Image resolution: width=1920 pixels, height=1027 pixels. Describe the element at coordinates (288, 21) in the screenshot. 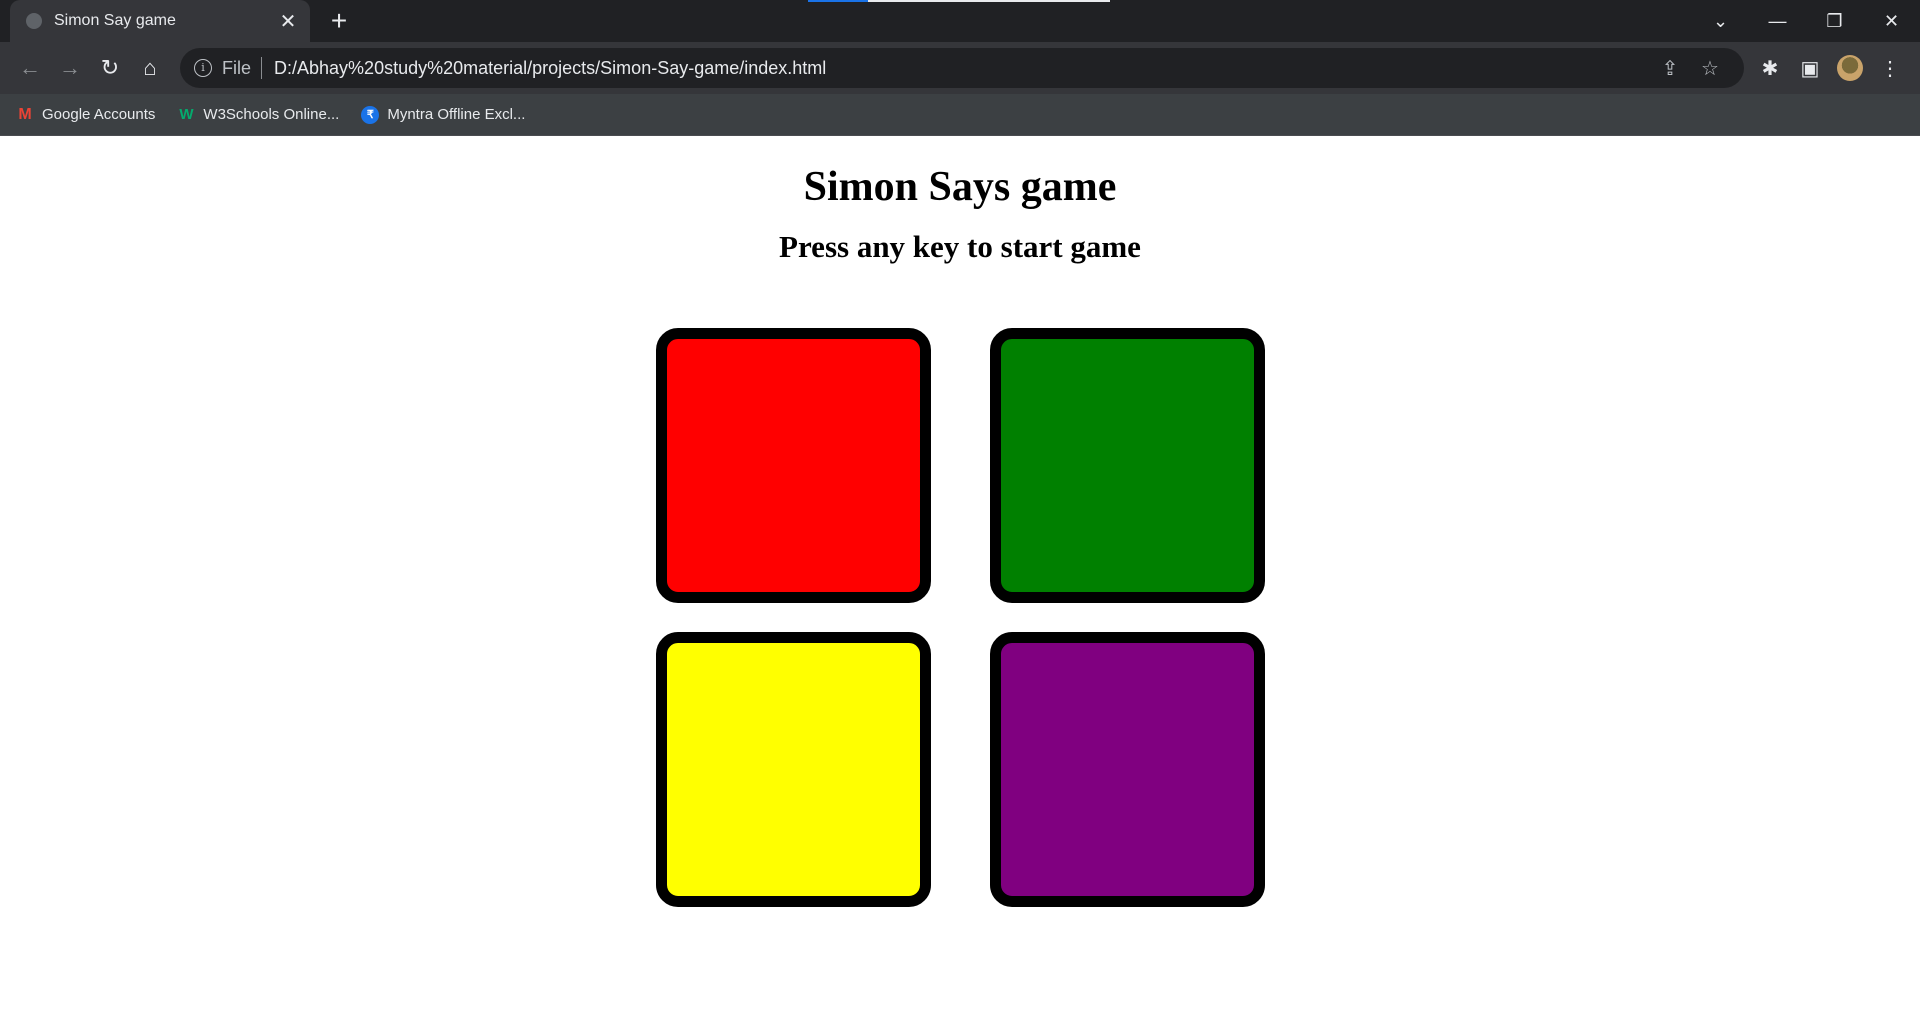

I see `close-tab-icon: ✕` at that location.